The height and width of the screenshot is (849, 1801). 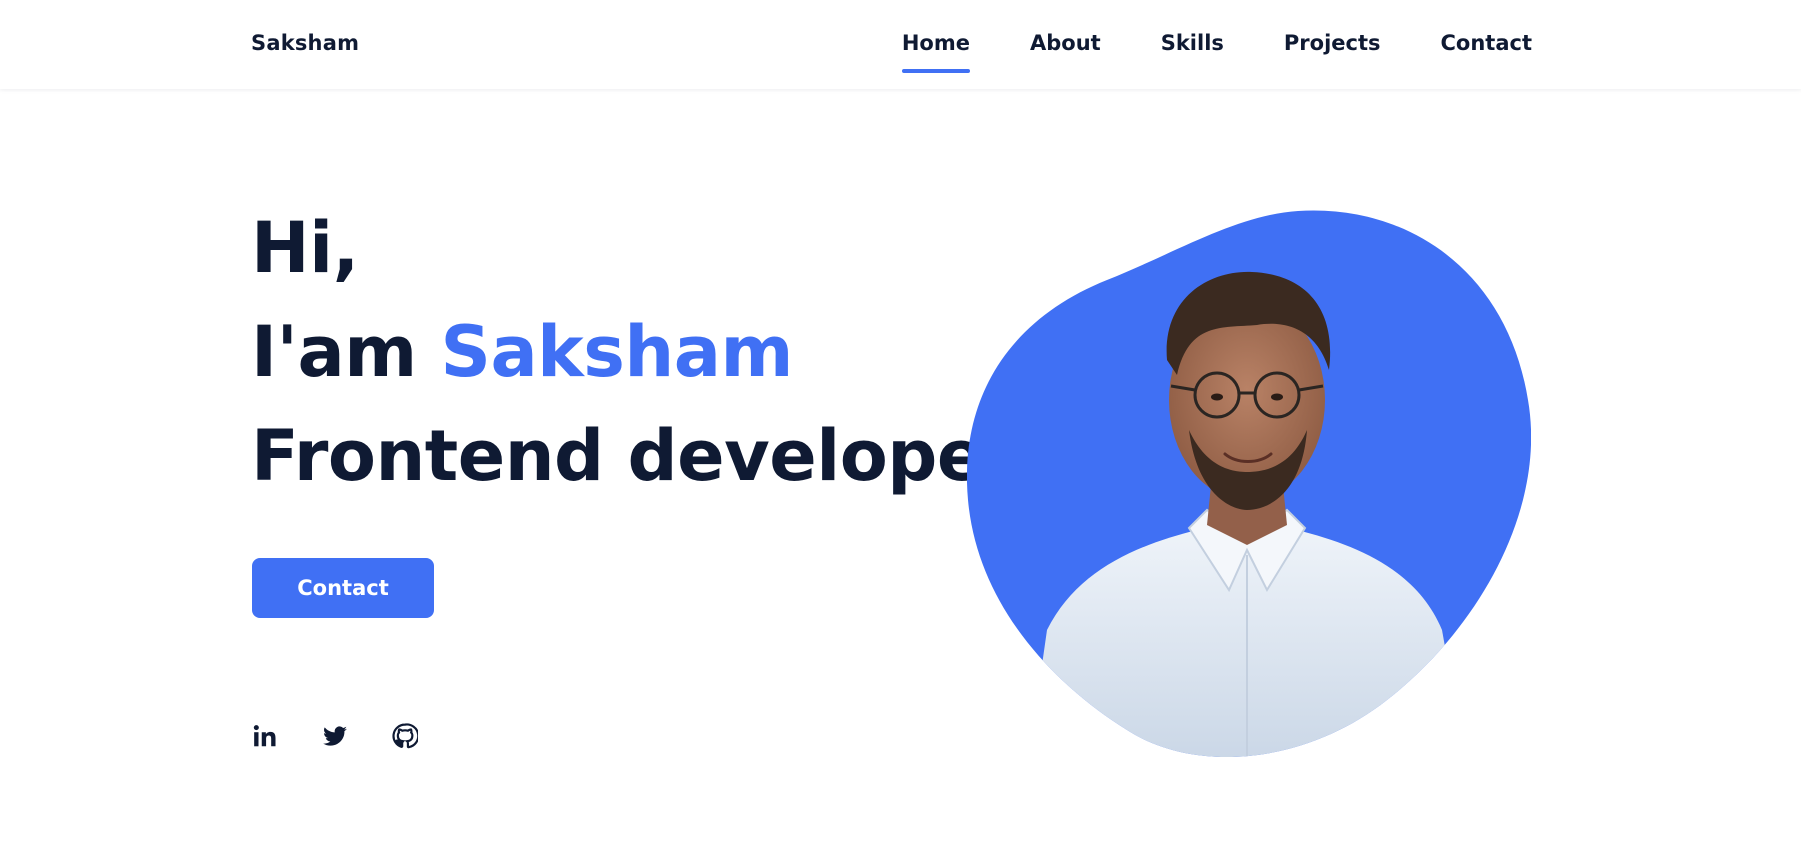 What do you see at coordinates (1065, 53) in the screenshot?
I see `nav-about: About` at bounding box center [1065, 53].